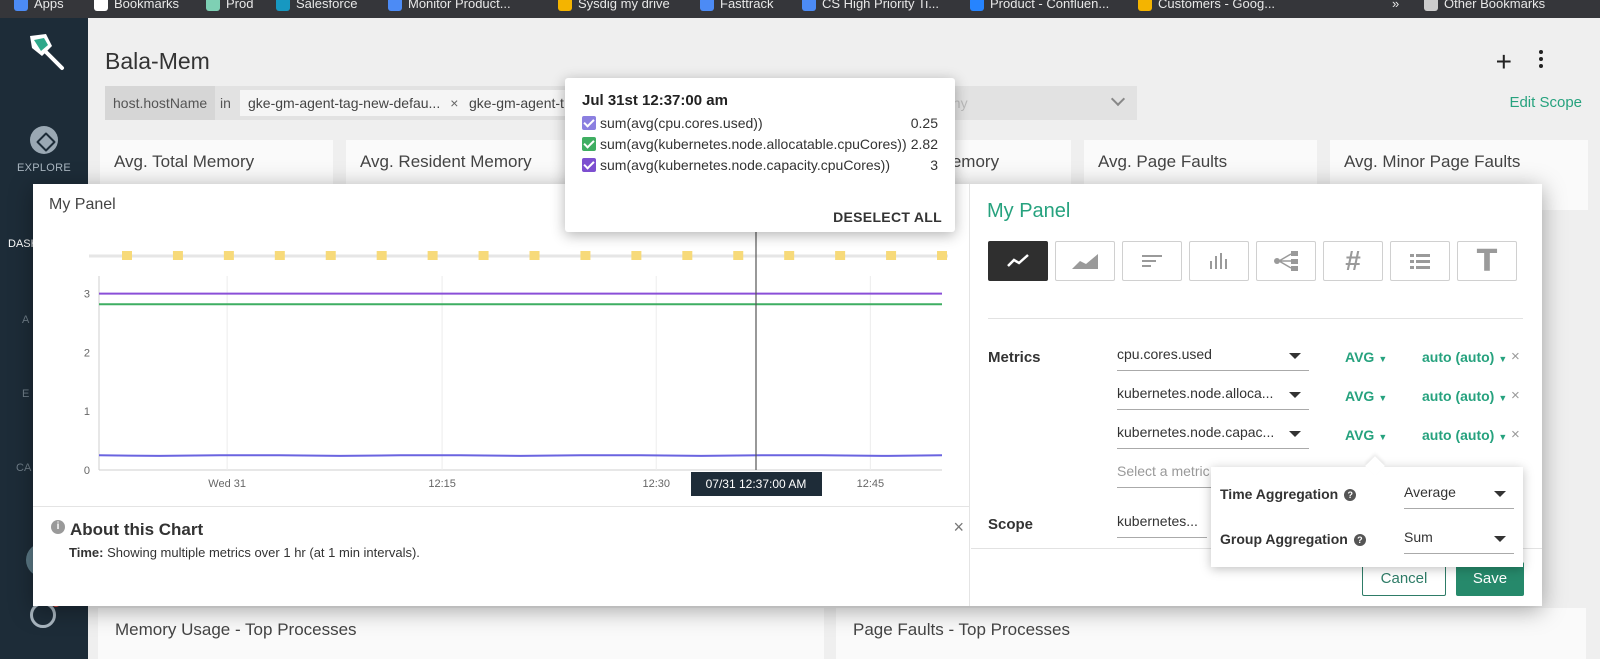 Image resolution: width=1600 pixels, height=659 pixels. What do you see at coordinates (1152, 261) in the screenshot?
I see `toplist-button` at bounding box center [1152, 261].